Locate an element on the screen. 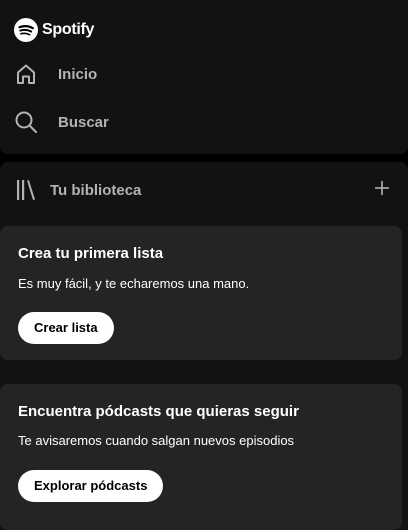 The image size is (408, 530). create-playlist-cta-button: Crear lista is located at coordinates (66, 328).